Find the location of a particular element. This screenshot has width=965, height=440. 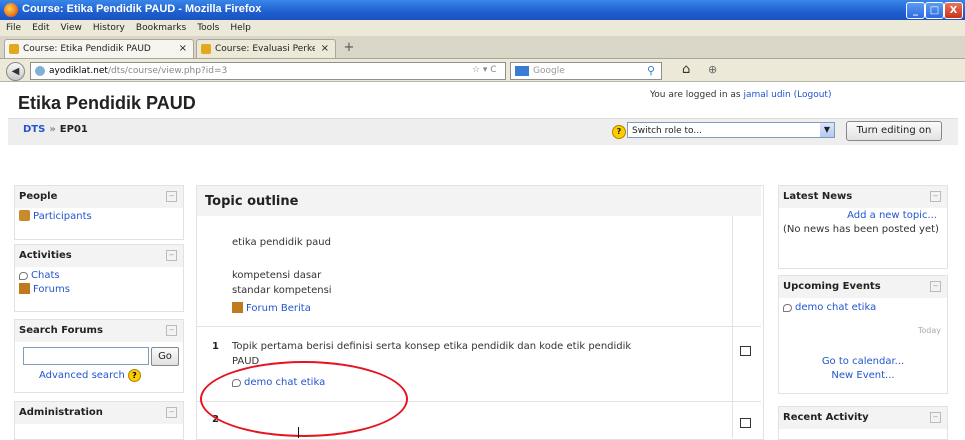

people-icon is located at coordinates (24, 215).